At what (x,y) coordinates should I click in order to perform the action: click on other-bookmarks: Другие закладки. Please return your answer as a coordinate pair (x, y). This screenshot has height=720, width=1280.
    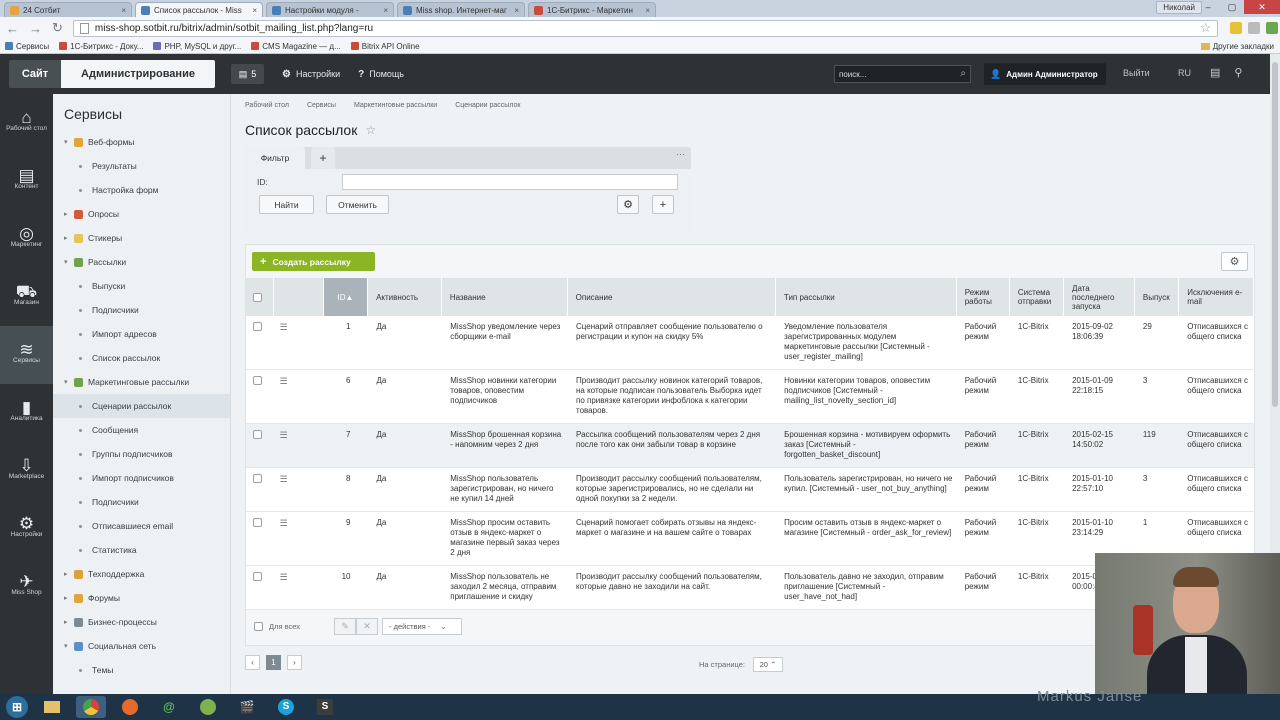
    Looking at the image, I should click on (1237, 46).